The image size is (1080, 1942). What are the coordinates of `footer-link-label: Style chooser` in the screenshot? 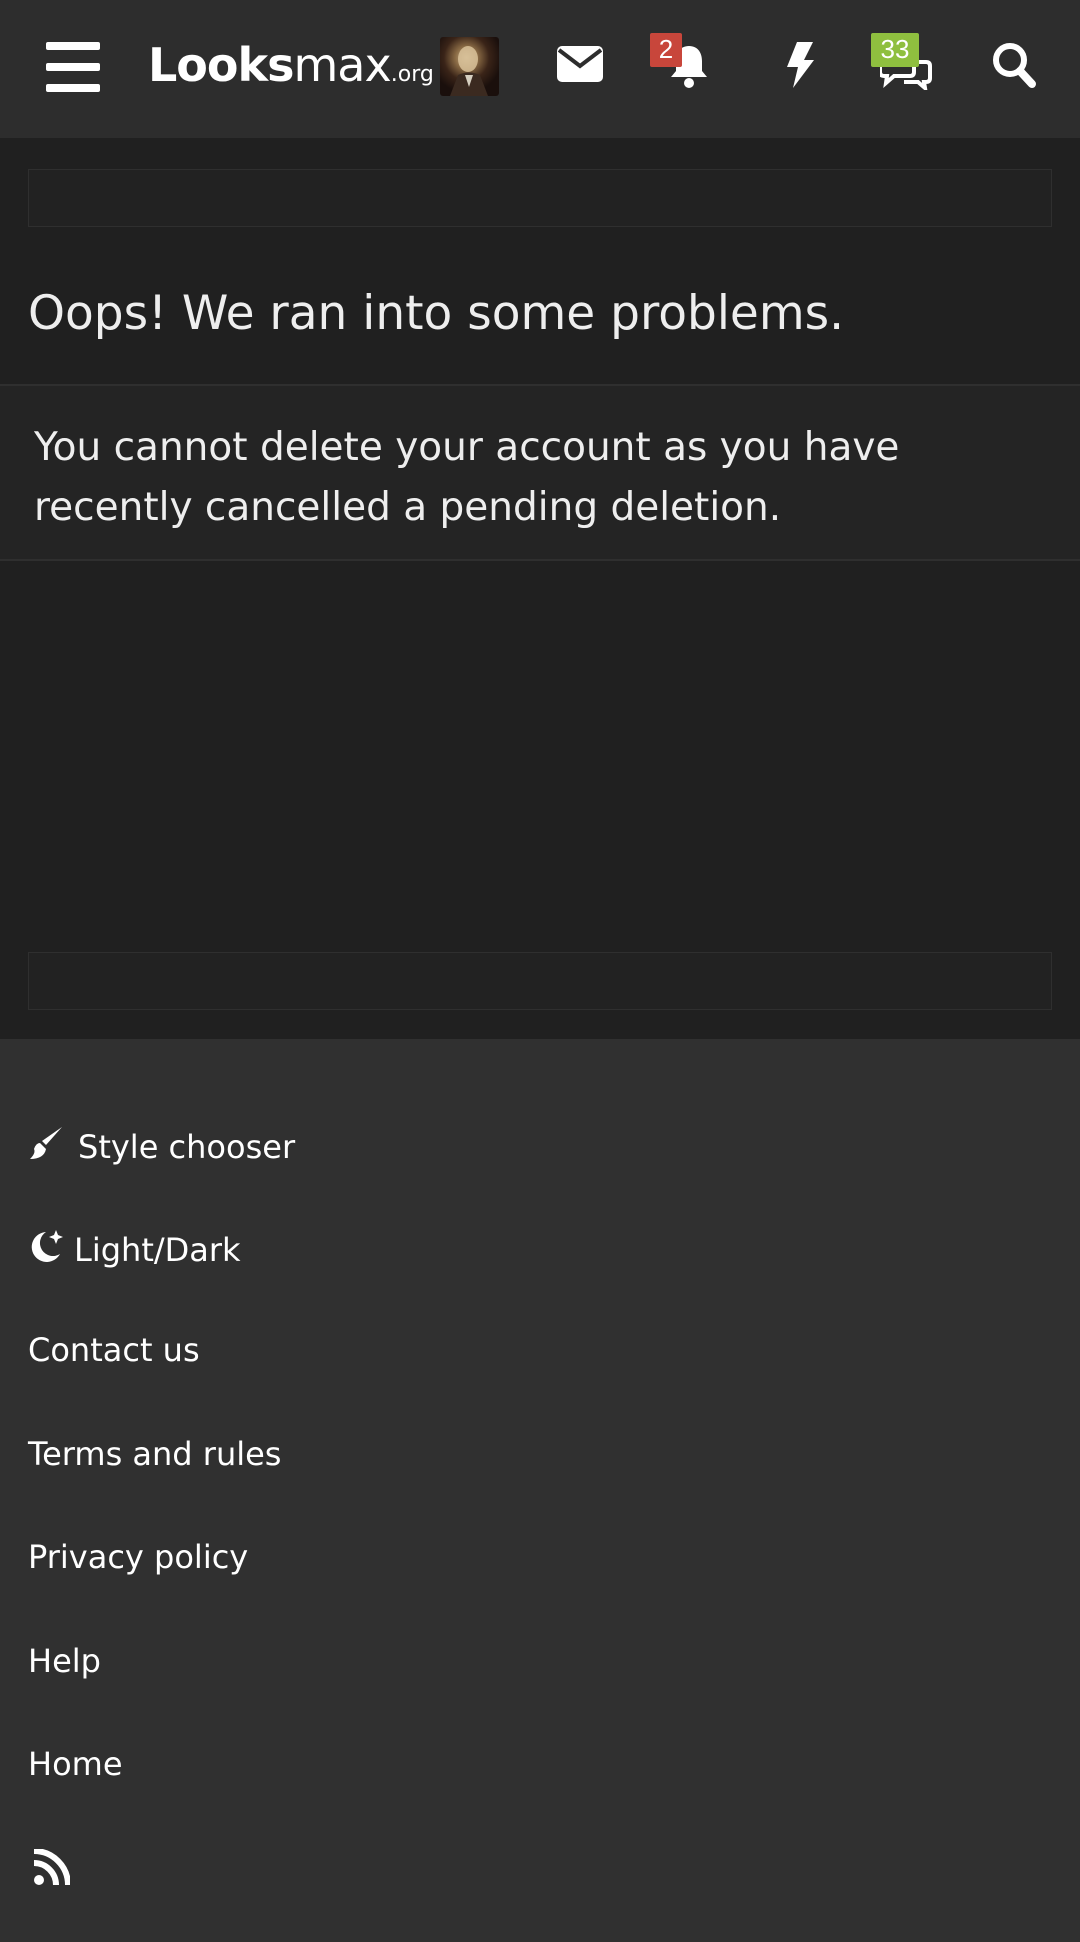 It's located at (187, 1147).